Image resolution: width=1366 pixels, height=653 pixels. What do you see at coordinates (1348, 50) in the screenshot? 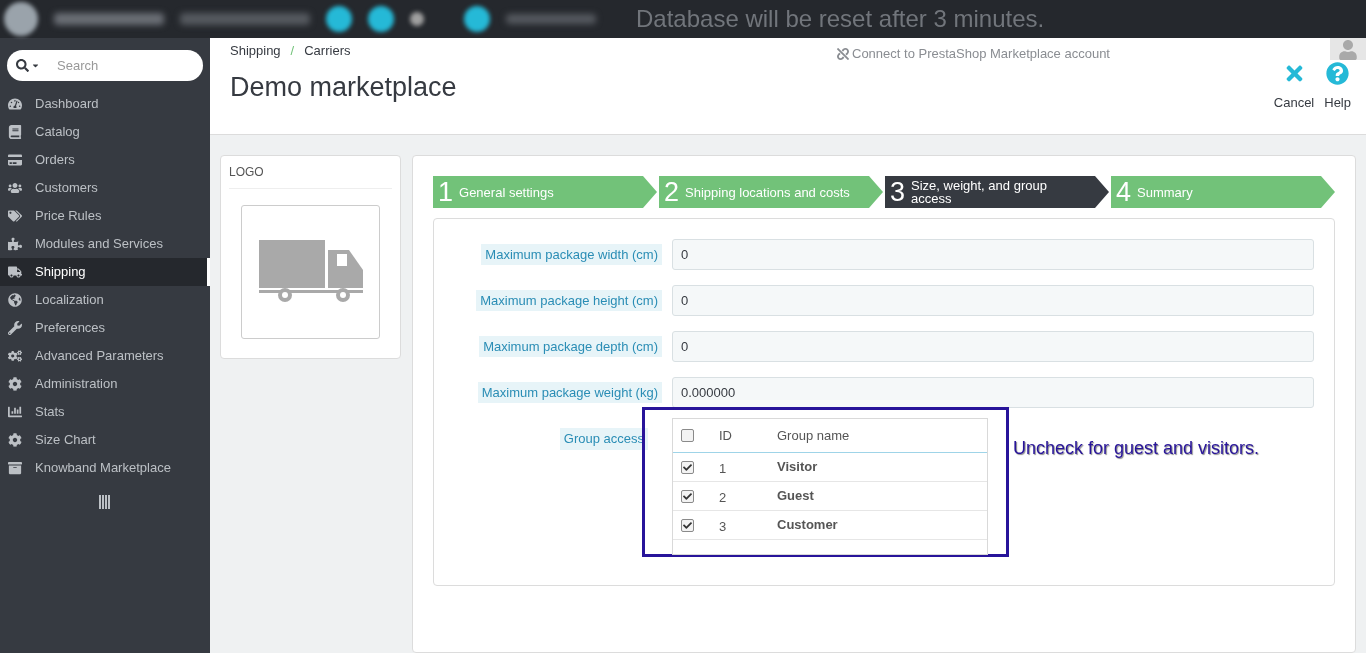
I see `user-silhouette-icon` at bounding box center [1348, 50].